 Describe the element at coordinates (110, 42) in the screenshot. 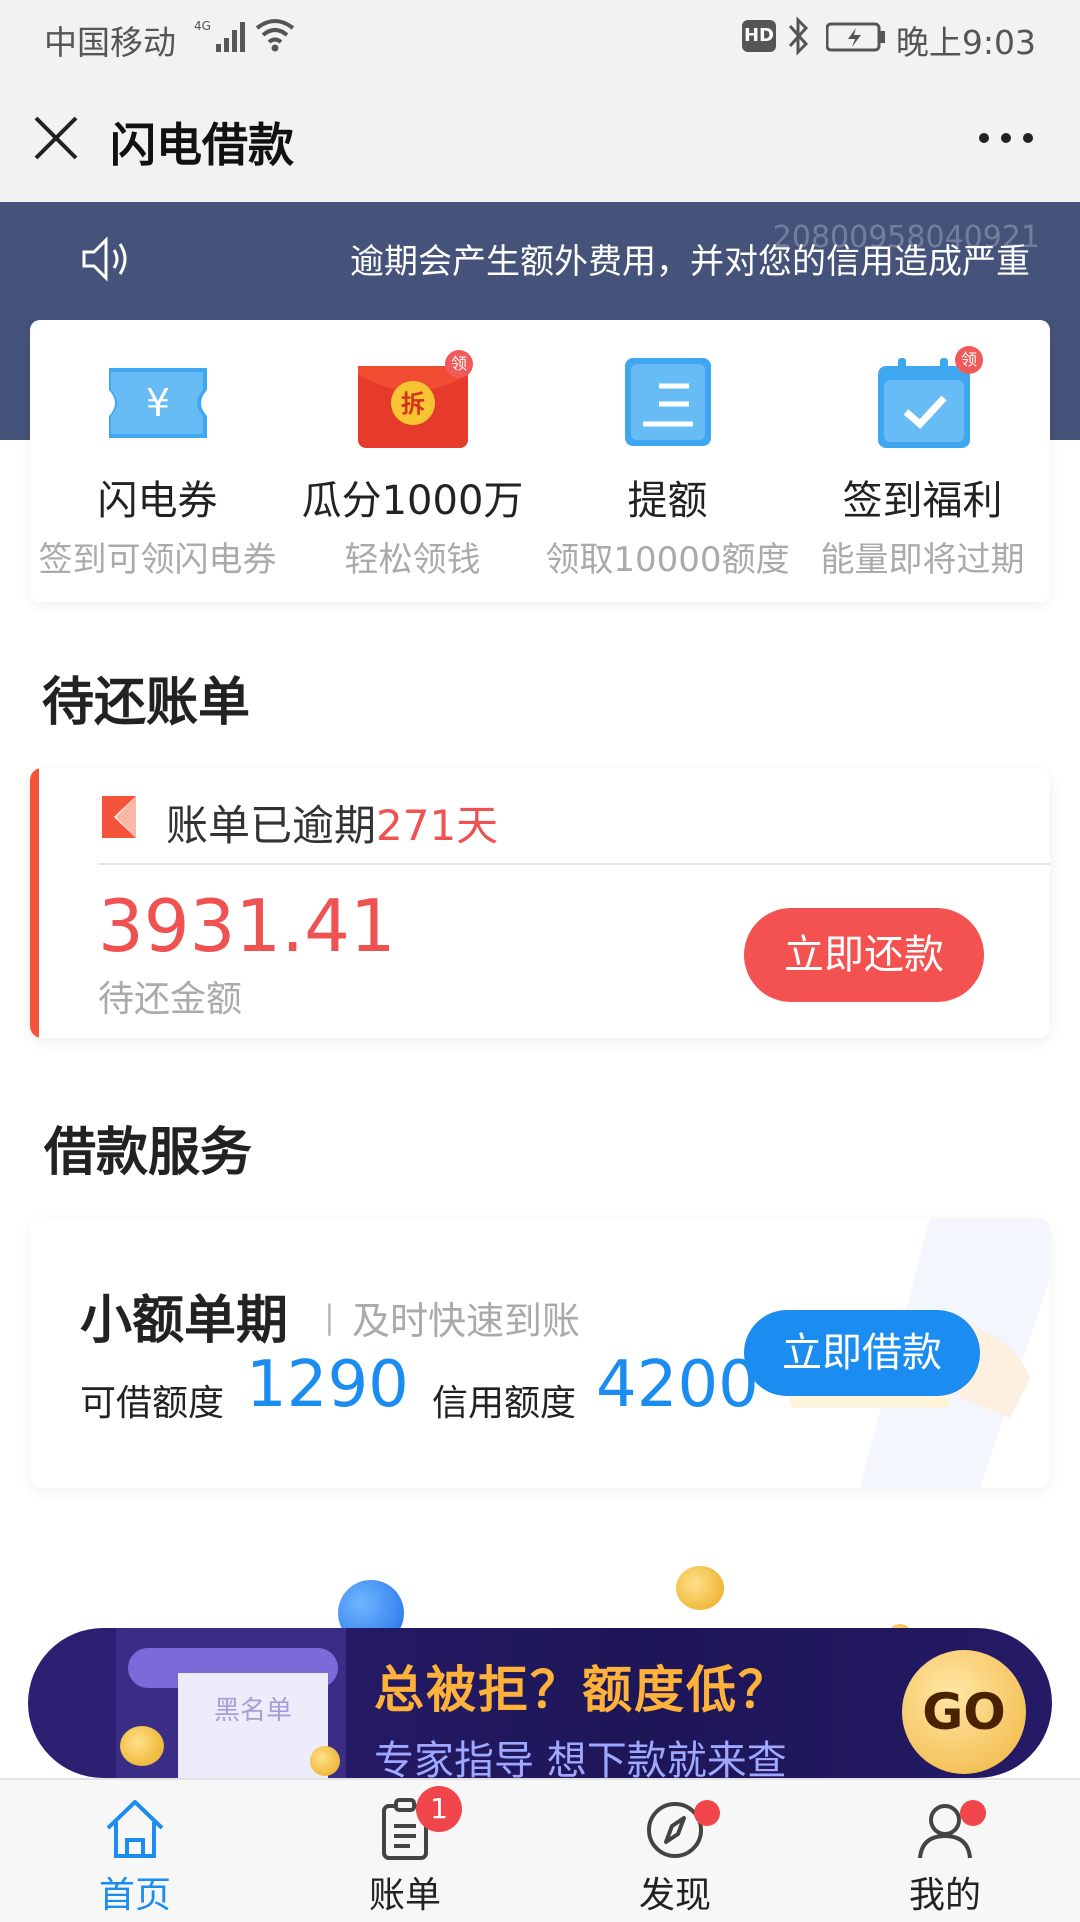

I see `carrier-name: 中国移动` at that location.